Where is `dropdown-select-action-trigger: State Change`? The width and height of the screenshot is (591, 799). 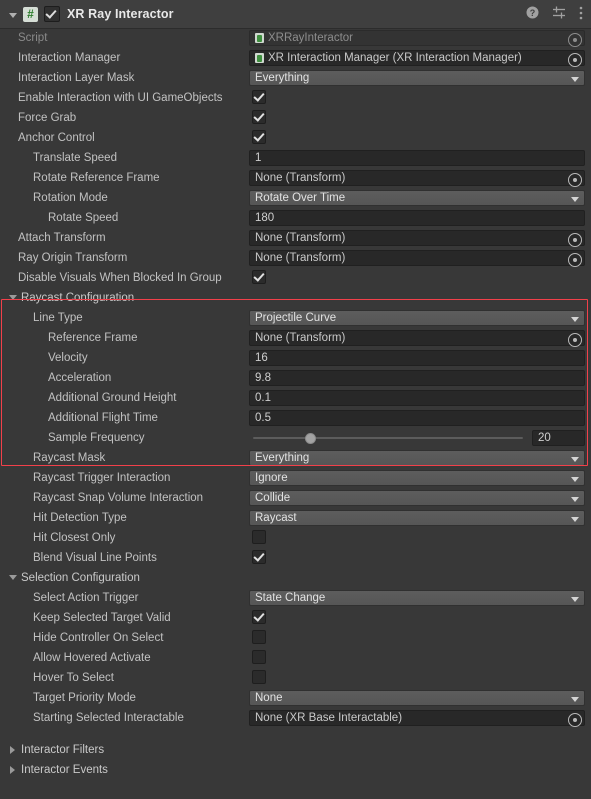 dropdown-select-action-trigger: State Change is located at coordinates (417, 598).